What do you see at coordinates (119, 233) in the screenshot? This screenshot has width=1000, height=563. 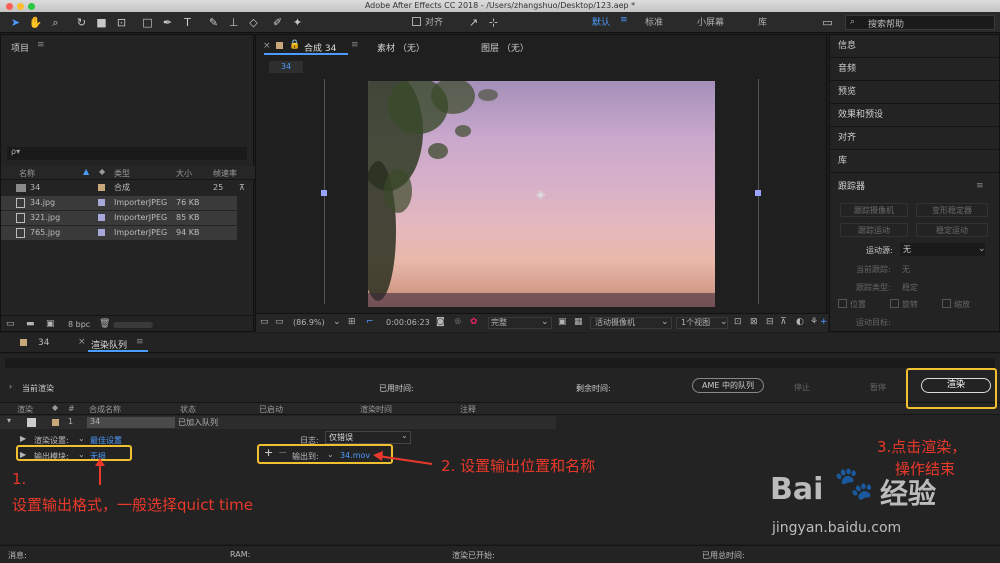 I see `project-item-footage: 765.jpg ImporterJPEG 94 KB` at bounding box center [119, 233].